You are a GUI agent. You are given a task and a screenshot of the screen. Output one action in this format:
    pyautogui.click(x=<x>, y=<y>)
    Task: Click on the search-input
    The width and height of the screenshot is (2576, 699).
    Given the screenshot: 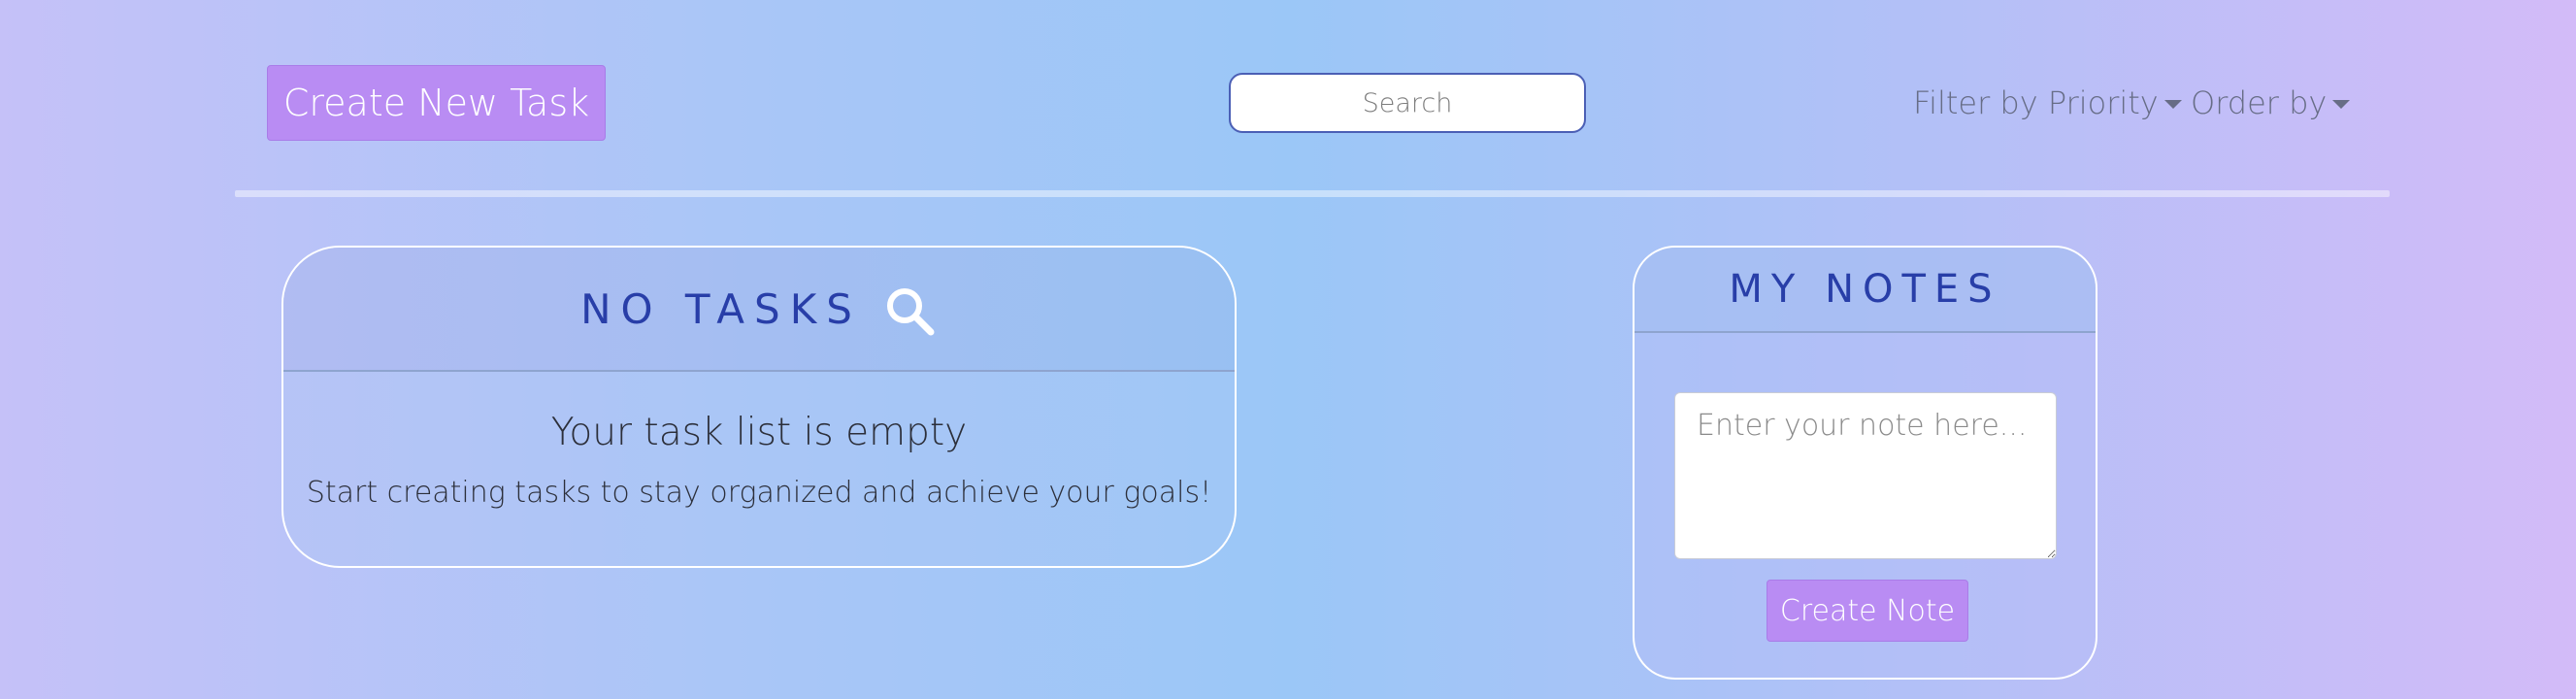 What is the action you would take?
    pyautogui.click(x=1407, y=103)
    